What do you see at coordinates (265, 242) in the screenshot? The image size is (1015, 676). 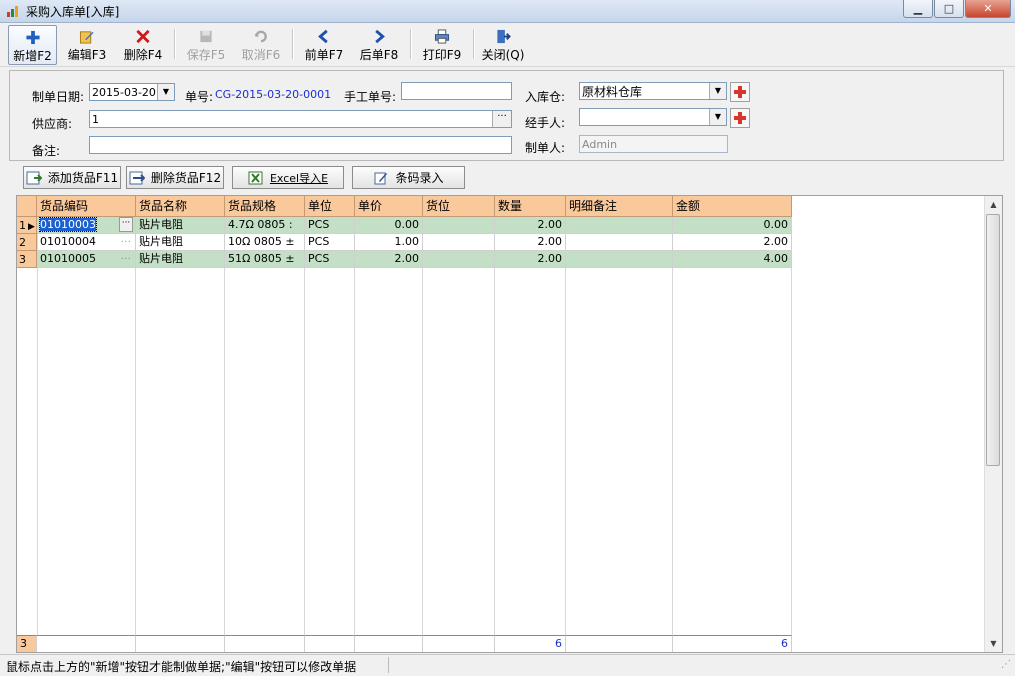 I see `table-cell: 10Ω 0805 ±` at bounding box center [265, 242].